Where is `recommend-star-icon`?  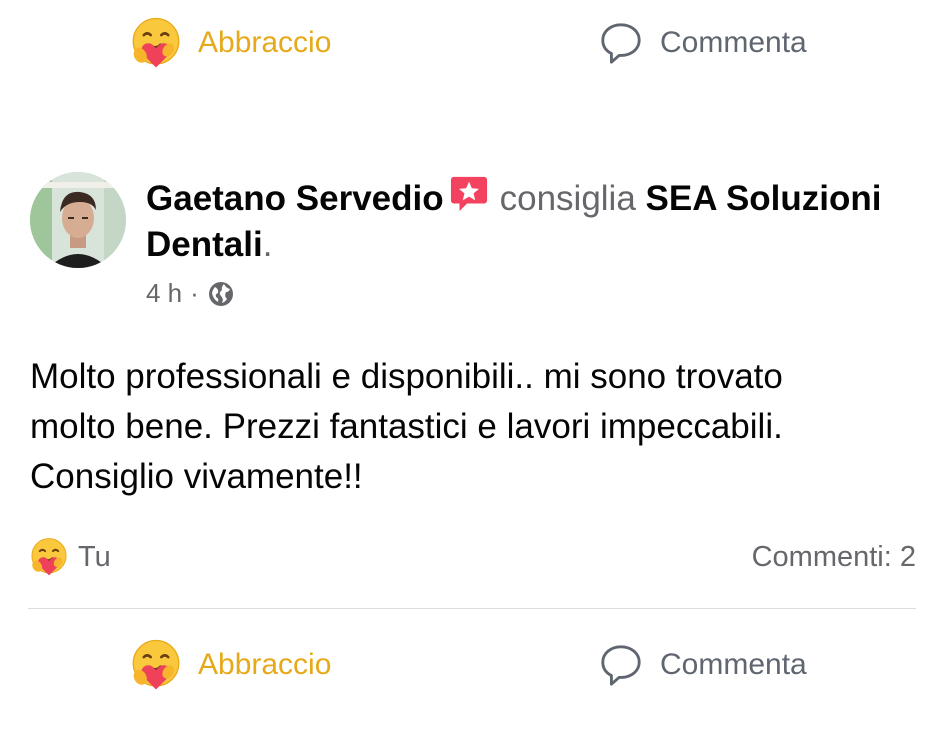 recommend-star-icon is located at coordinates (468, 194).